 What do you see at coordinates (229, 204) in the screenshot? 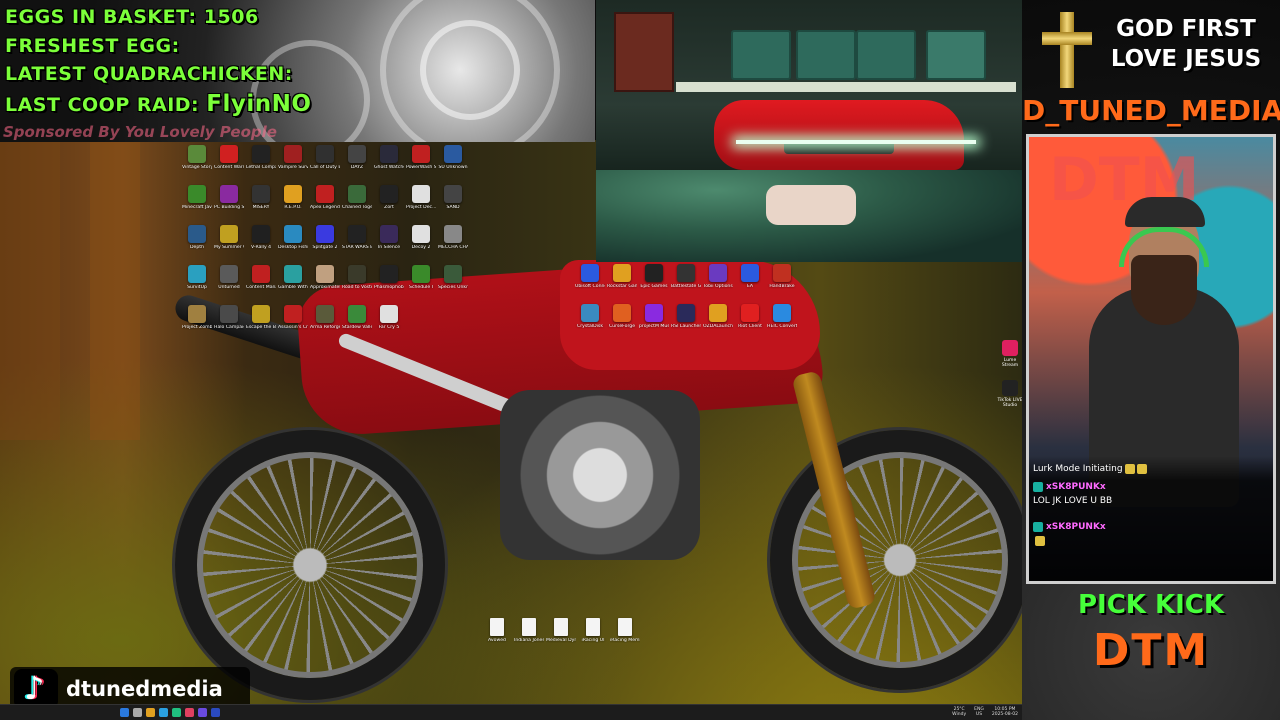
I see `desktop-icon: PC Building Simulator 2` at bounding box center [229, 204].